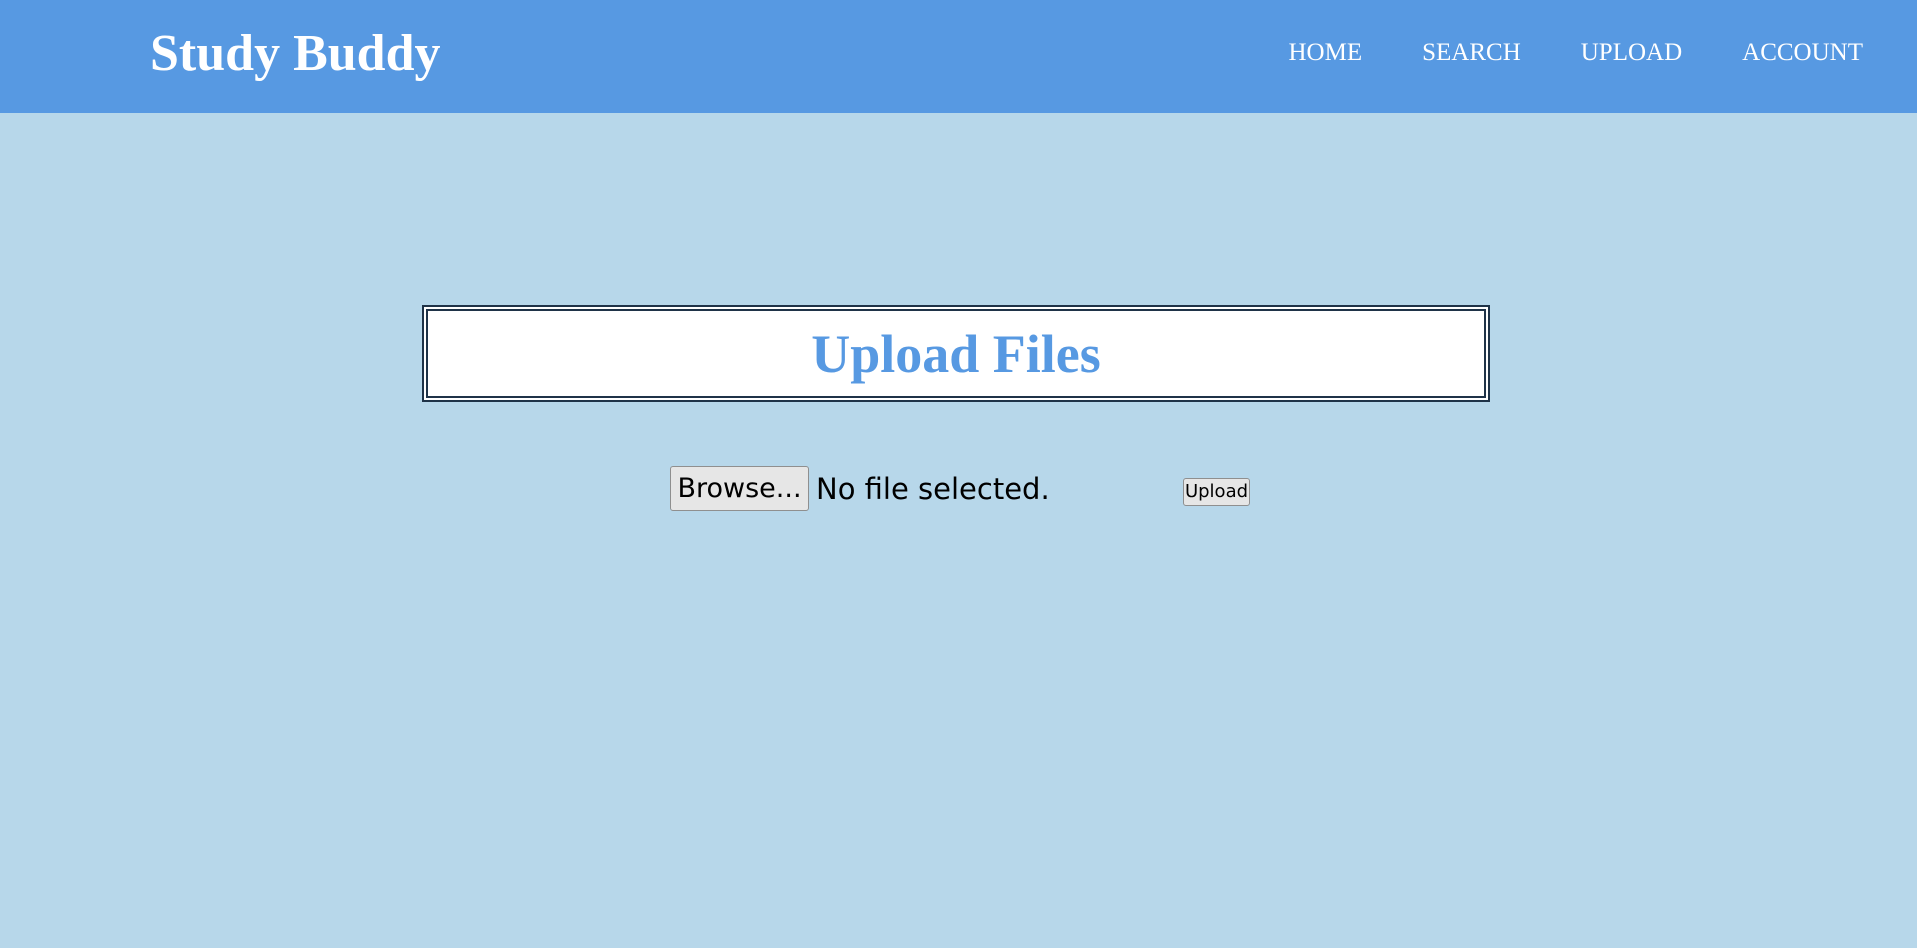  I want to click on nav-link-search: SEARCH, so click(1471, 52).